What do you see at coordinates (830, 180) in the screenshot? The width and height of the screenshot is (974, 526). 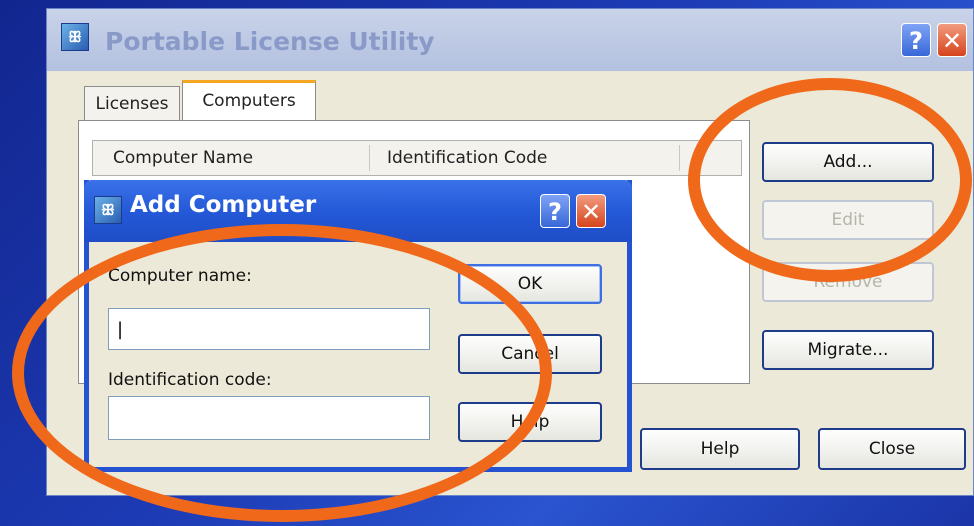 I see `highlight-oval-add` at bounding box center [830, 180].